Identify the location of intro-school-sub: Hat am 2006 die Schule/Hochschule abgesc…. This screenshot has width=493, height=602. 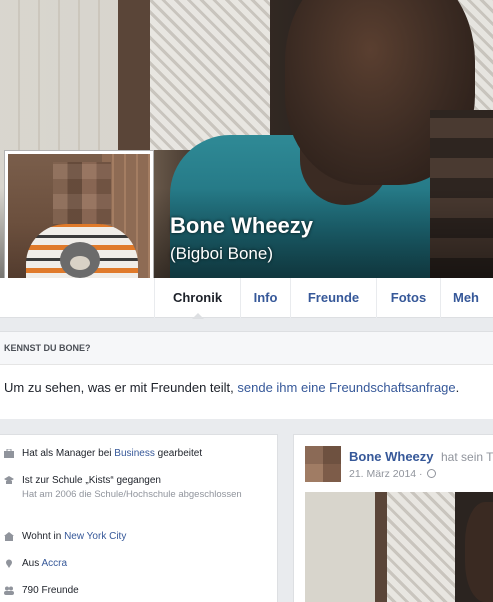
(132, 494).